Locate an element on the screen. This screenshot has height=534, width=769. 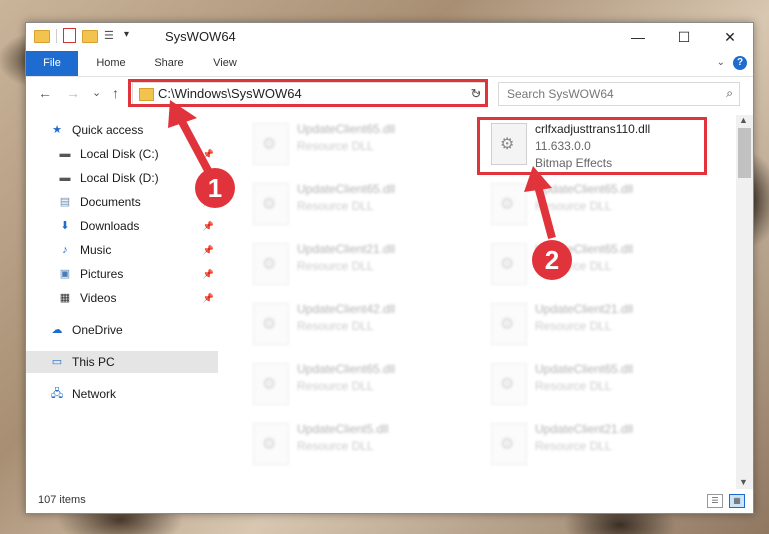
annotation-arrows is located at coordinates (362, 170).